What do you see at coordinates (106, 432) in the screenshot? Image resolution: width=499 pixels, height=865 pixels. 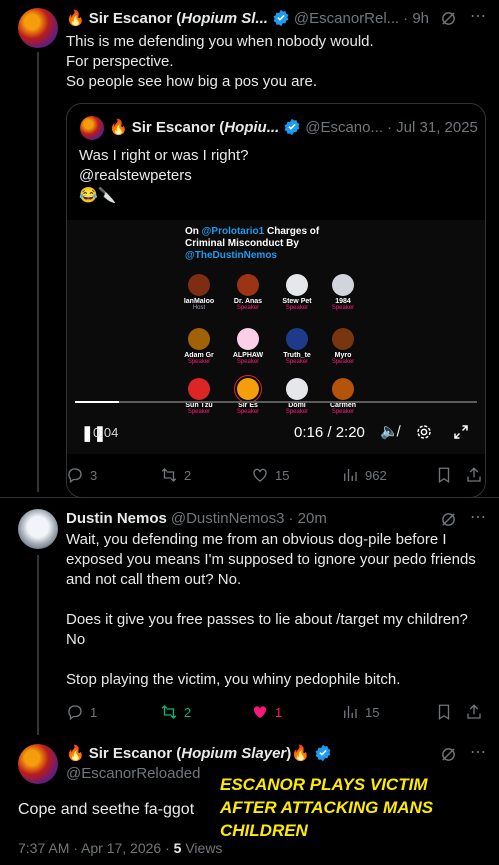 I see `elapsed-time-left: 0:04` at bounding box center [106, 432].